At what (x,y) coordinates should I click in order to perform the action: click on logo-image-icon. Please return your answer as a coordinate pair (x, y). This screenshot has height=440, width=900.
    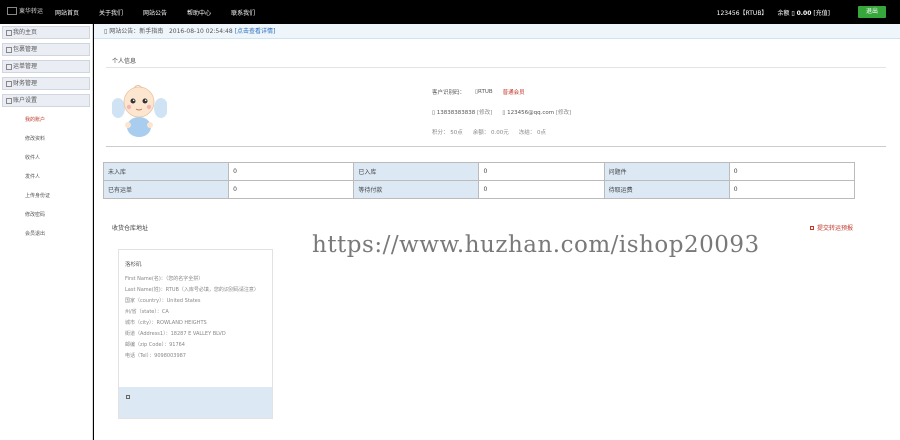
    Looking at the image, I should click on (12, 10).